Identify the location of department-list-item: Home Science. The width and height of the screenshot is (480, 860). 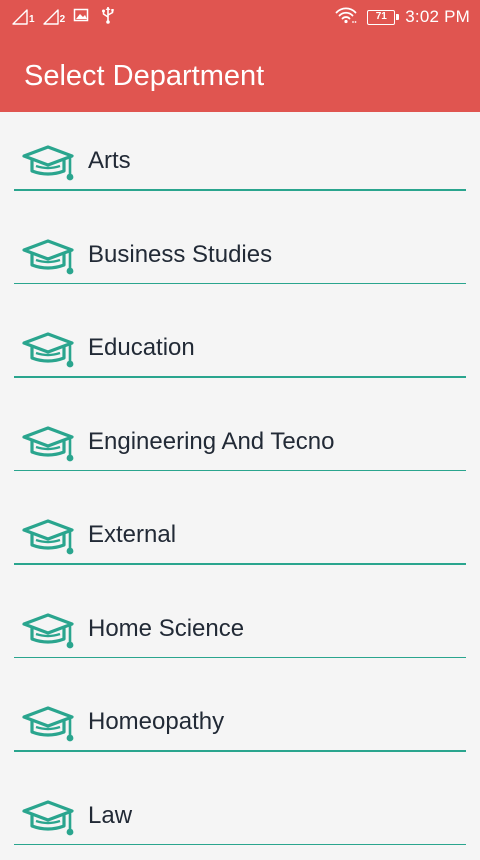
(240, 627).